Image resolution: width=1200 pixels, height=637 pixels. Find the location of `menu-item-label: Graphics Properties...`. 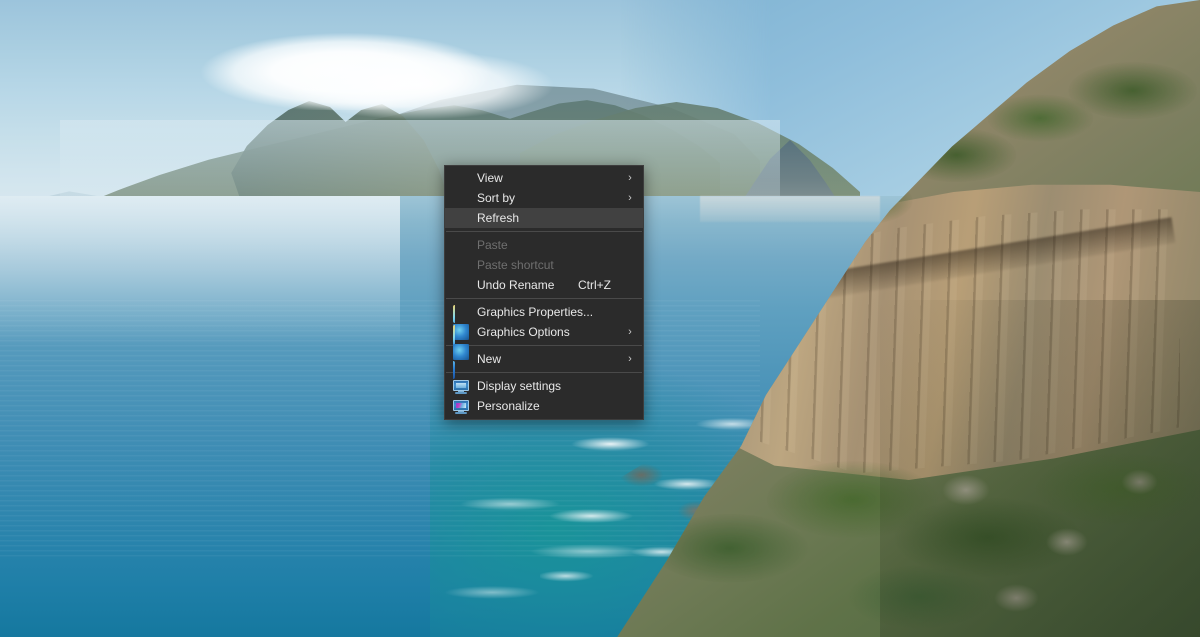

menu-item-label: Graphics Properties... is located at coordinates (535, 312).